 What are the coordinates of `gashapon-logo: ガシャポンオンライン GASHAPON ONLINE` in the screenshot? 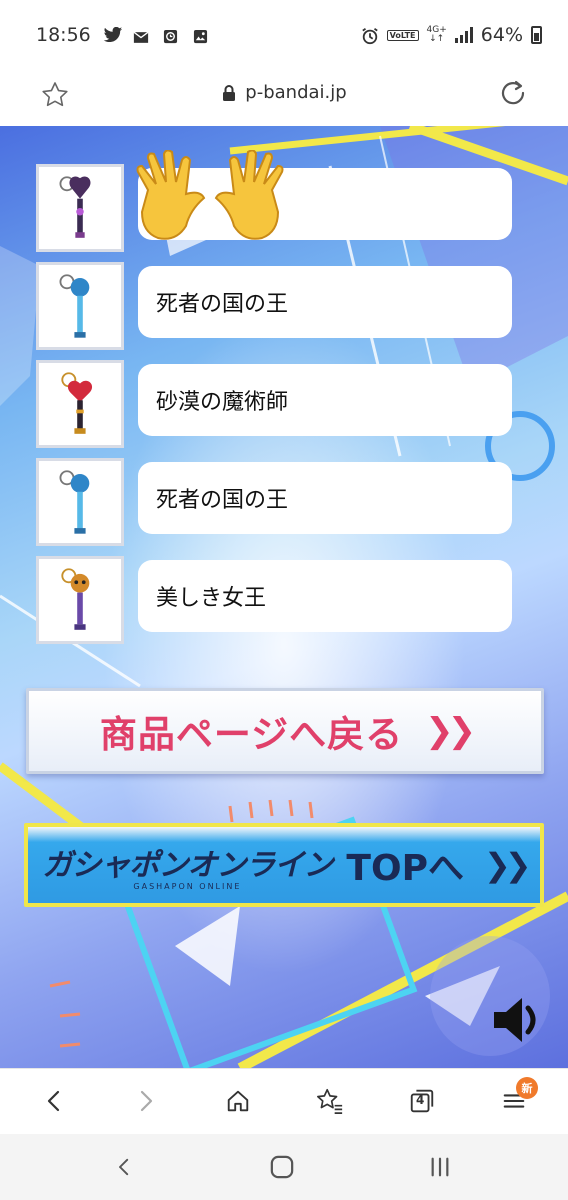 It's located at (187, 865).